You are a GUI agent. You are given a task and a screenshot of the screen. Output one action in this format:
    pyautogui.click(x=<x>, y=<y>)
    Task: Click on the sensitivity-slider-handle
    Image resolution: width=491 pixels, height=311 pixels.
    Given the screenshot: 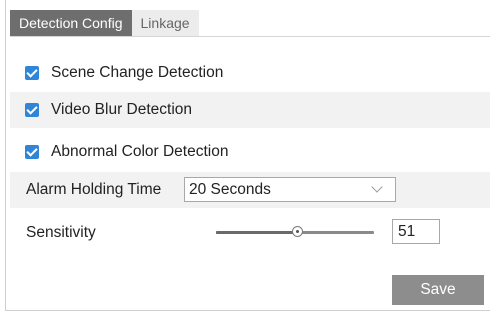 What is the action you would take?
    pyautogui.click(x=297, y=231)
    